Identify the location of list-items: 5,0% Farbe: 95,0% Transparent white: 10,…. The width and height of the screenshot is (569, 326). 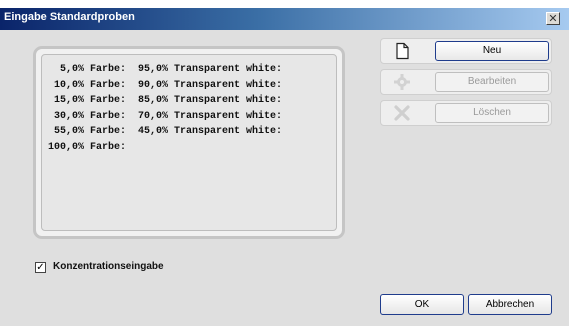
(165, 108).